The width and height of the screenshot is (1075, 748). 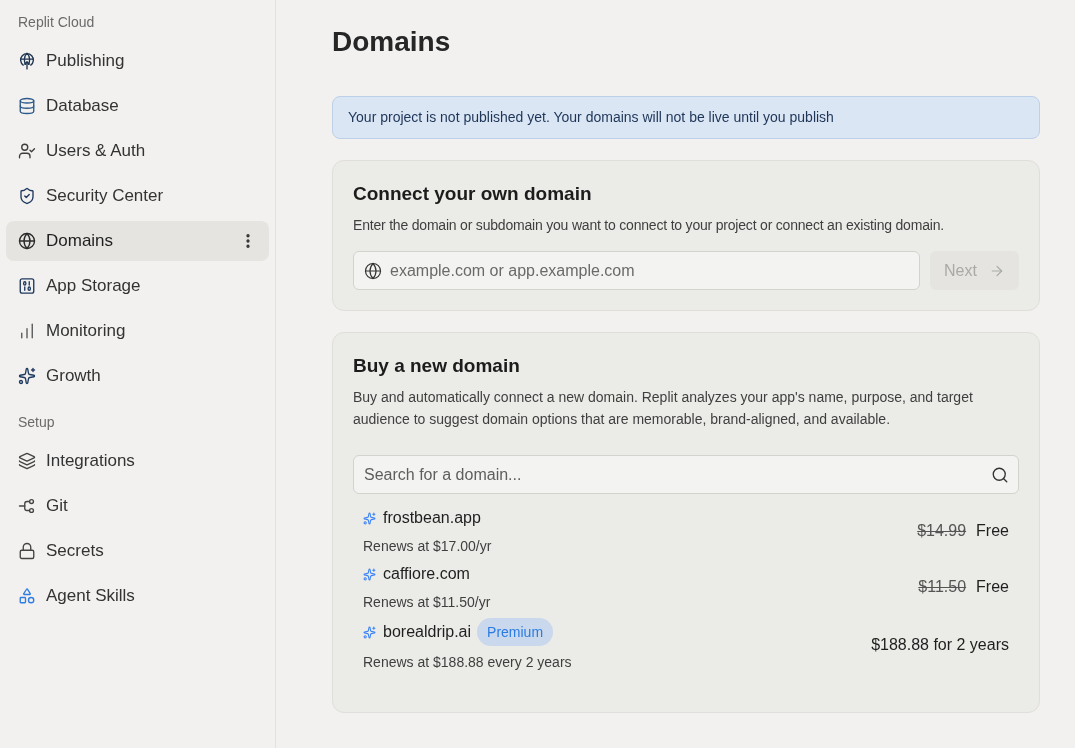 I want to click on sidebar-item: Publishing, so click(x=137, y=61).